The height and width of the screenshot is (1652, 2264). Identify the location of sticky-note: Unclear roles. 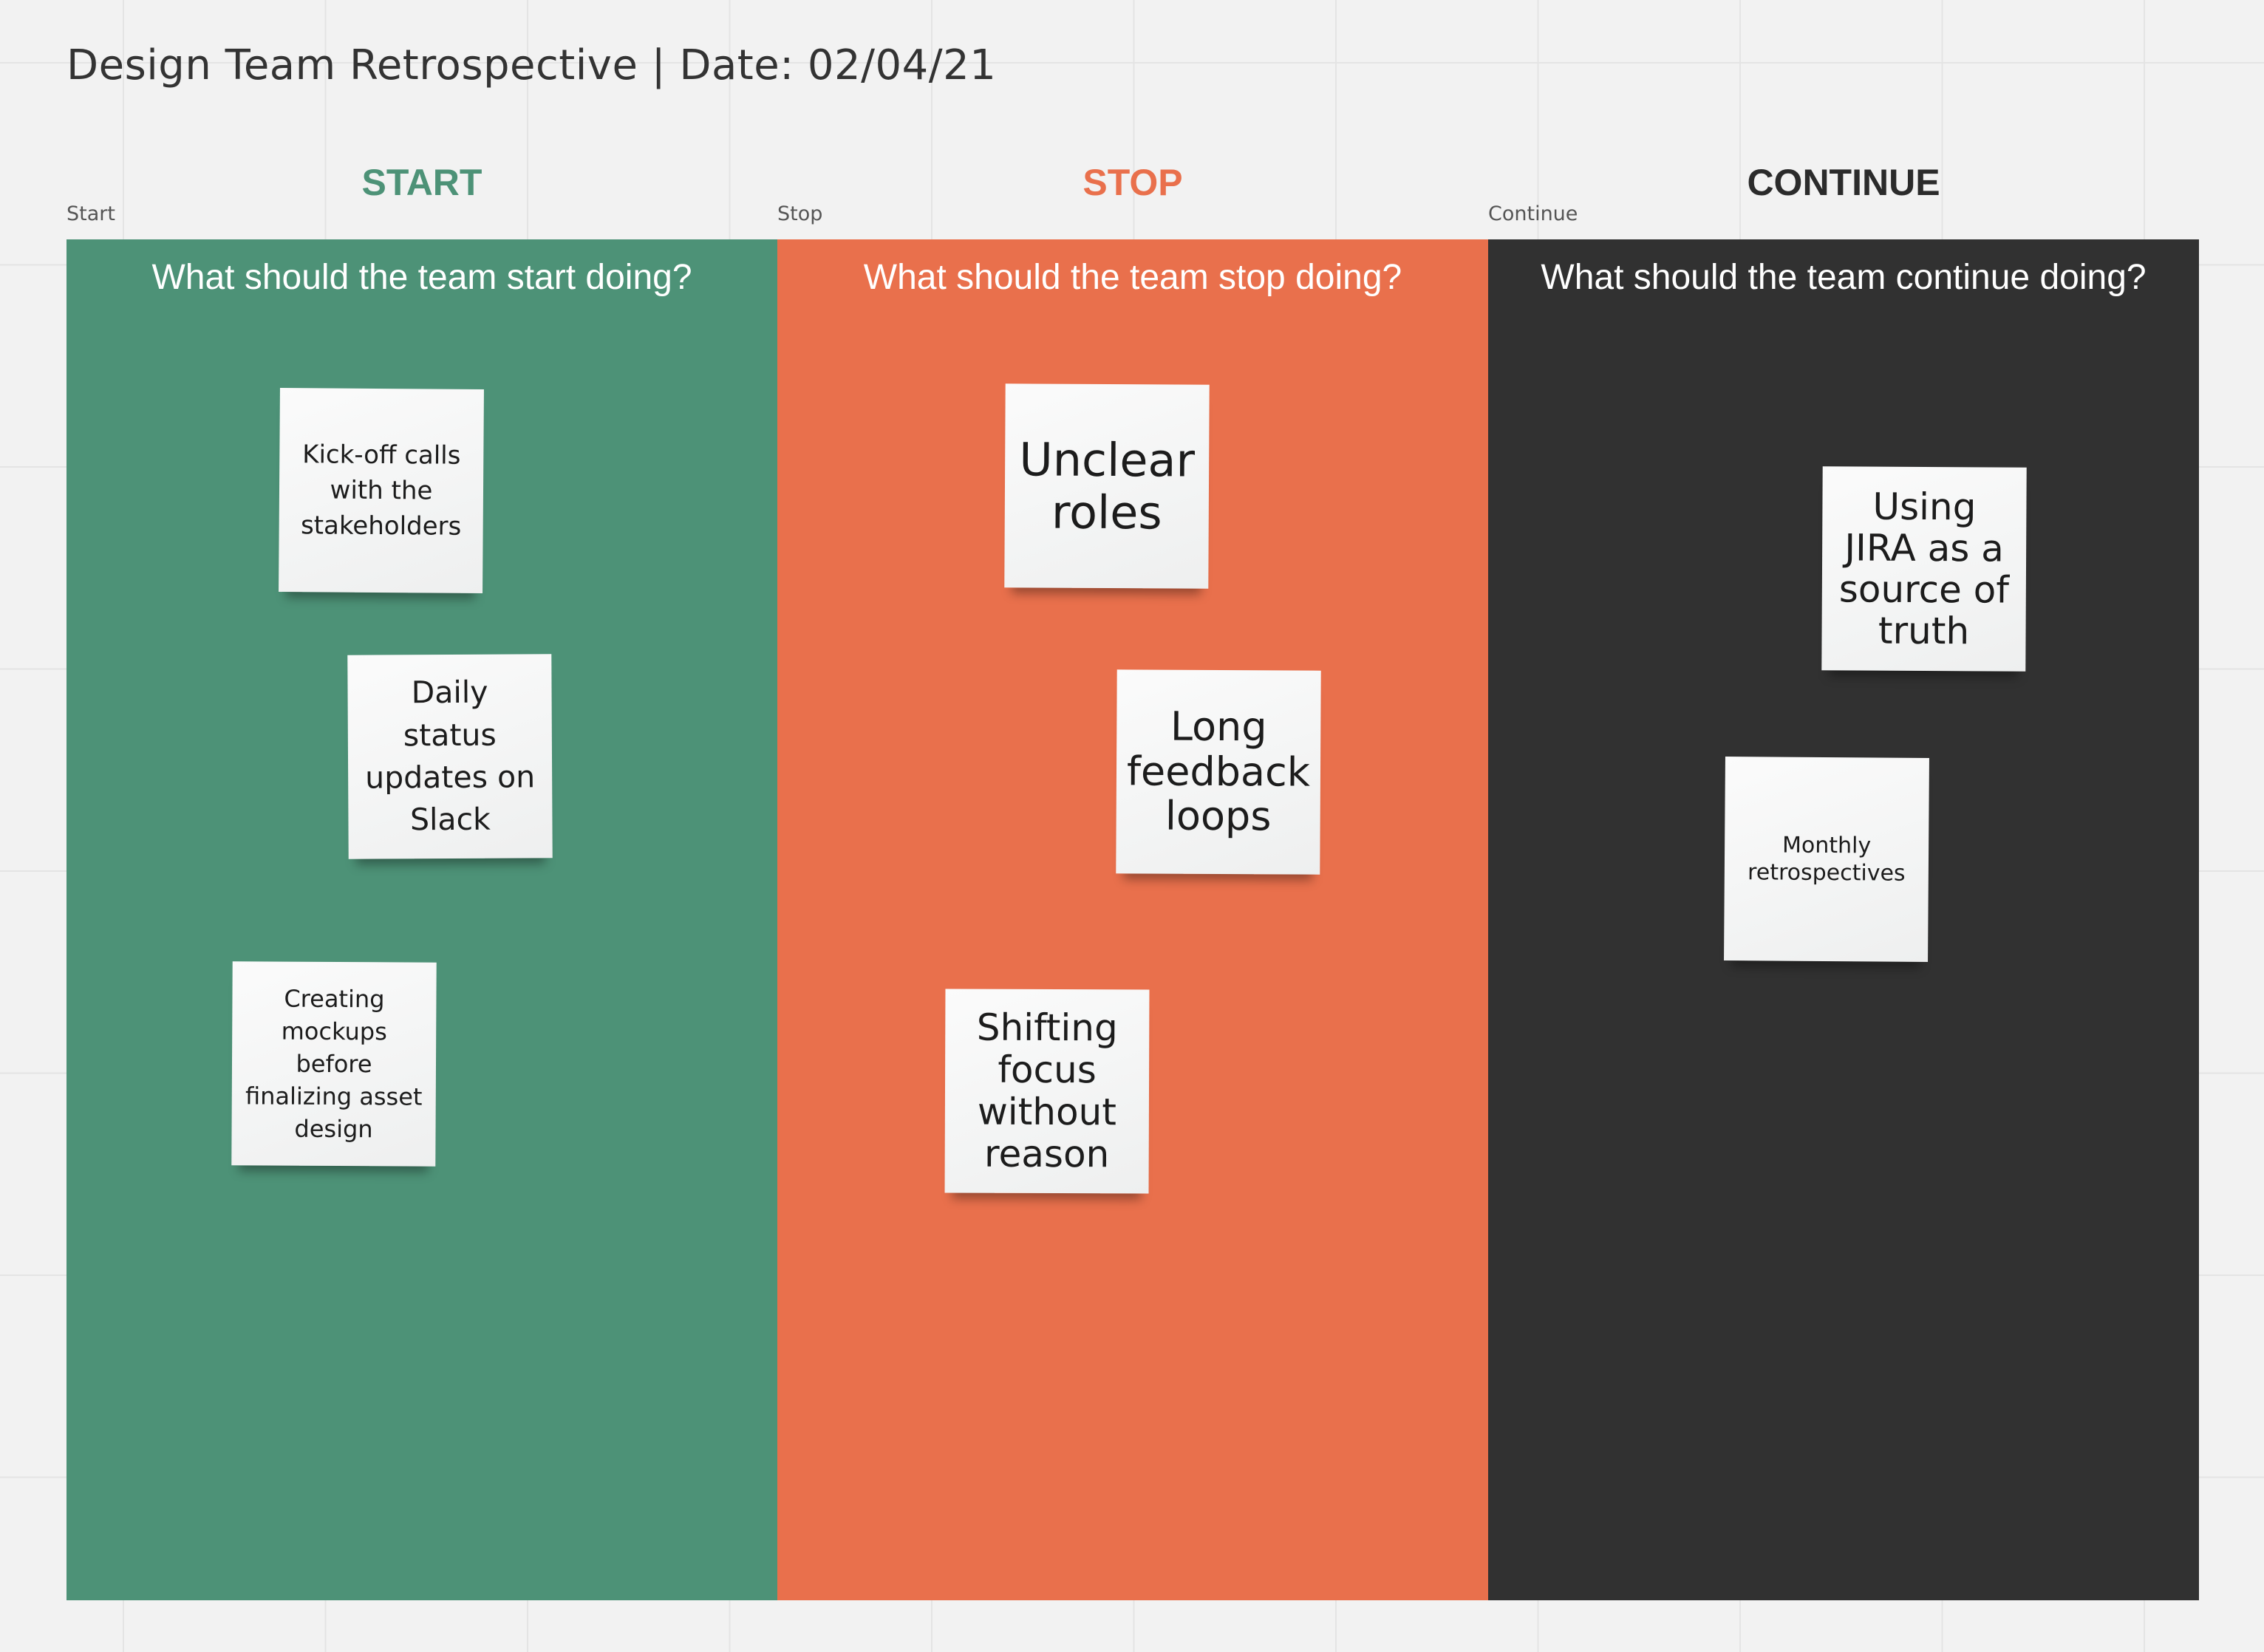
(1107, 486).